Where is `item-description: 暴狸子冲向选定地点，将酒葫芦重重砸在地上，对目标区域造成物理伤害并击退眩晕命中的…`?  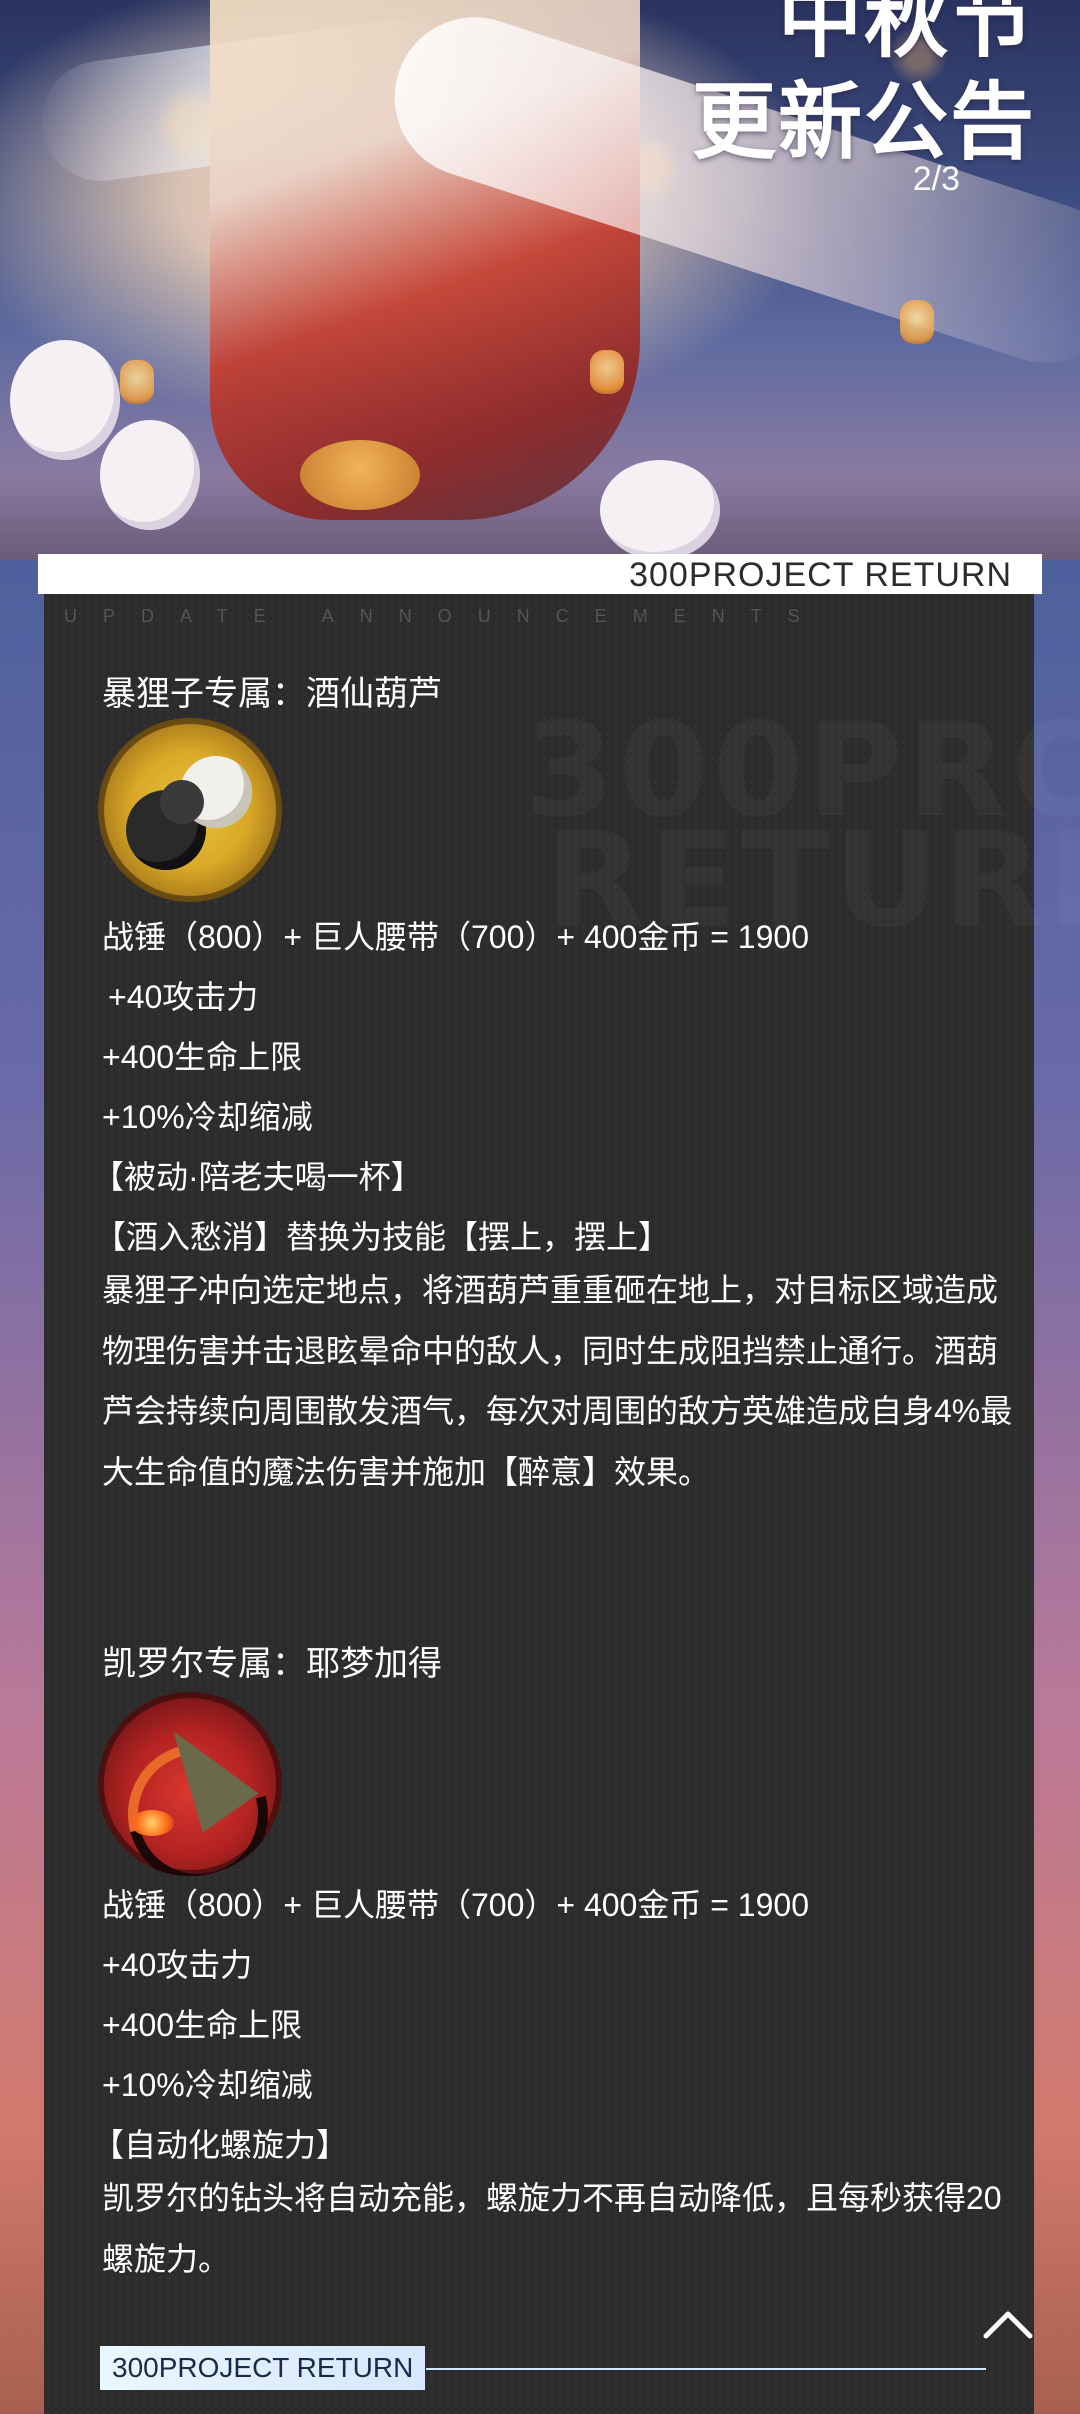 item-description: 暴狸子冲向选定地点，将酒葫芦重重砸在地上，对目标区域造成物理伤害并击退眩晕命中的… is located at coordinates (557, 1381).